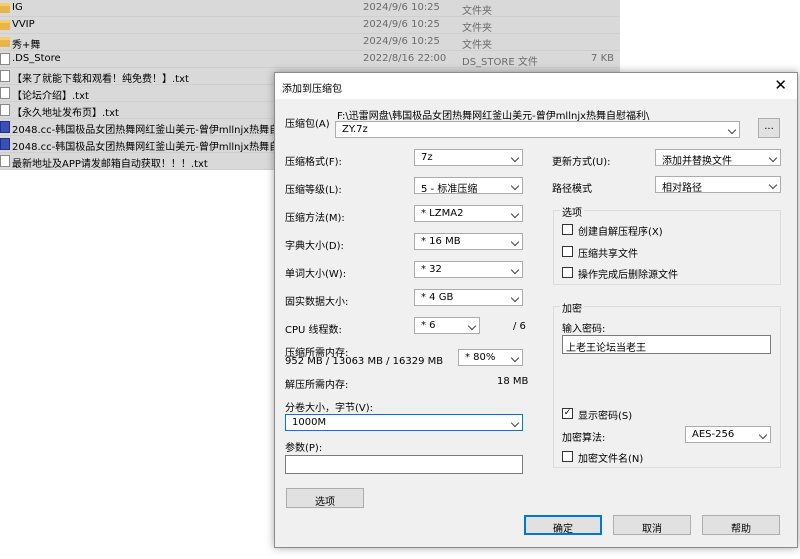 Image resolution: width=800 pixels, height=559 pixels. I want to click on file-name: 【永久地址发布页】.txt, so click(65, 113).